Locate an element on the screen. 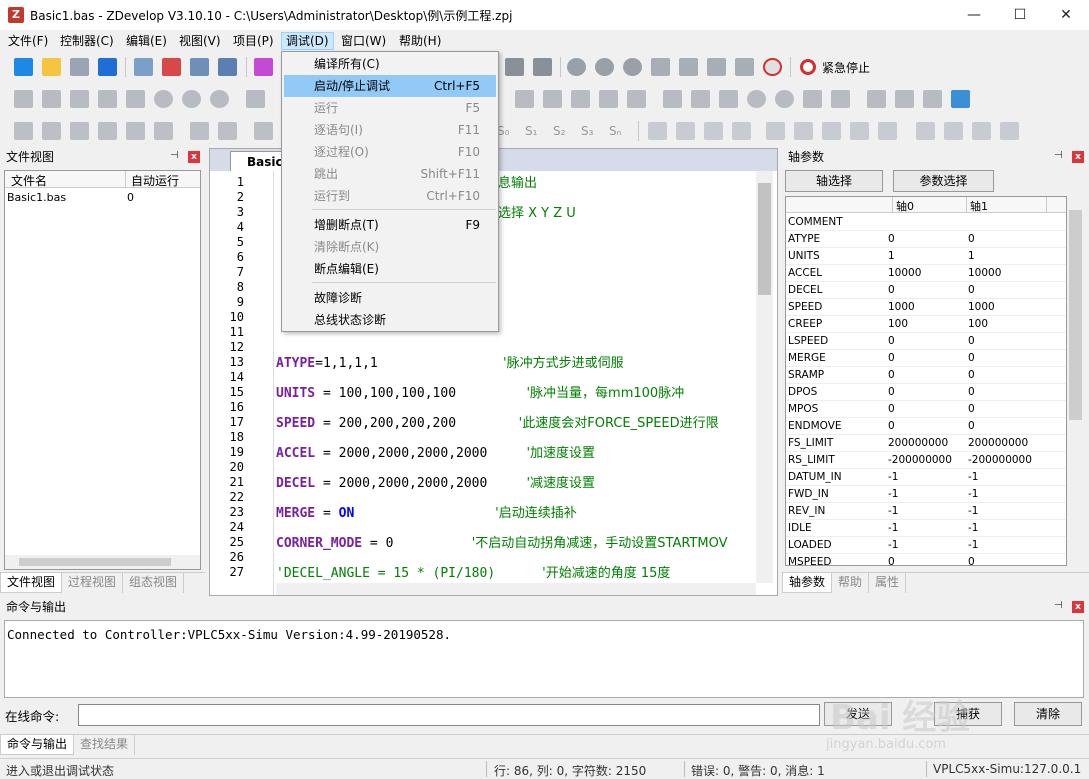  button-widget-icon is located at coordinates (580, 99).